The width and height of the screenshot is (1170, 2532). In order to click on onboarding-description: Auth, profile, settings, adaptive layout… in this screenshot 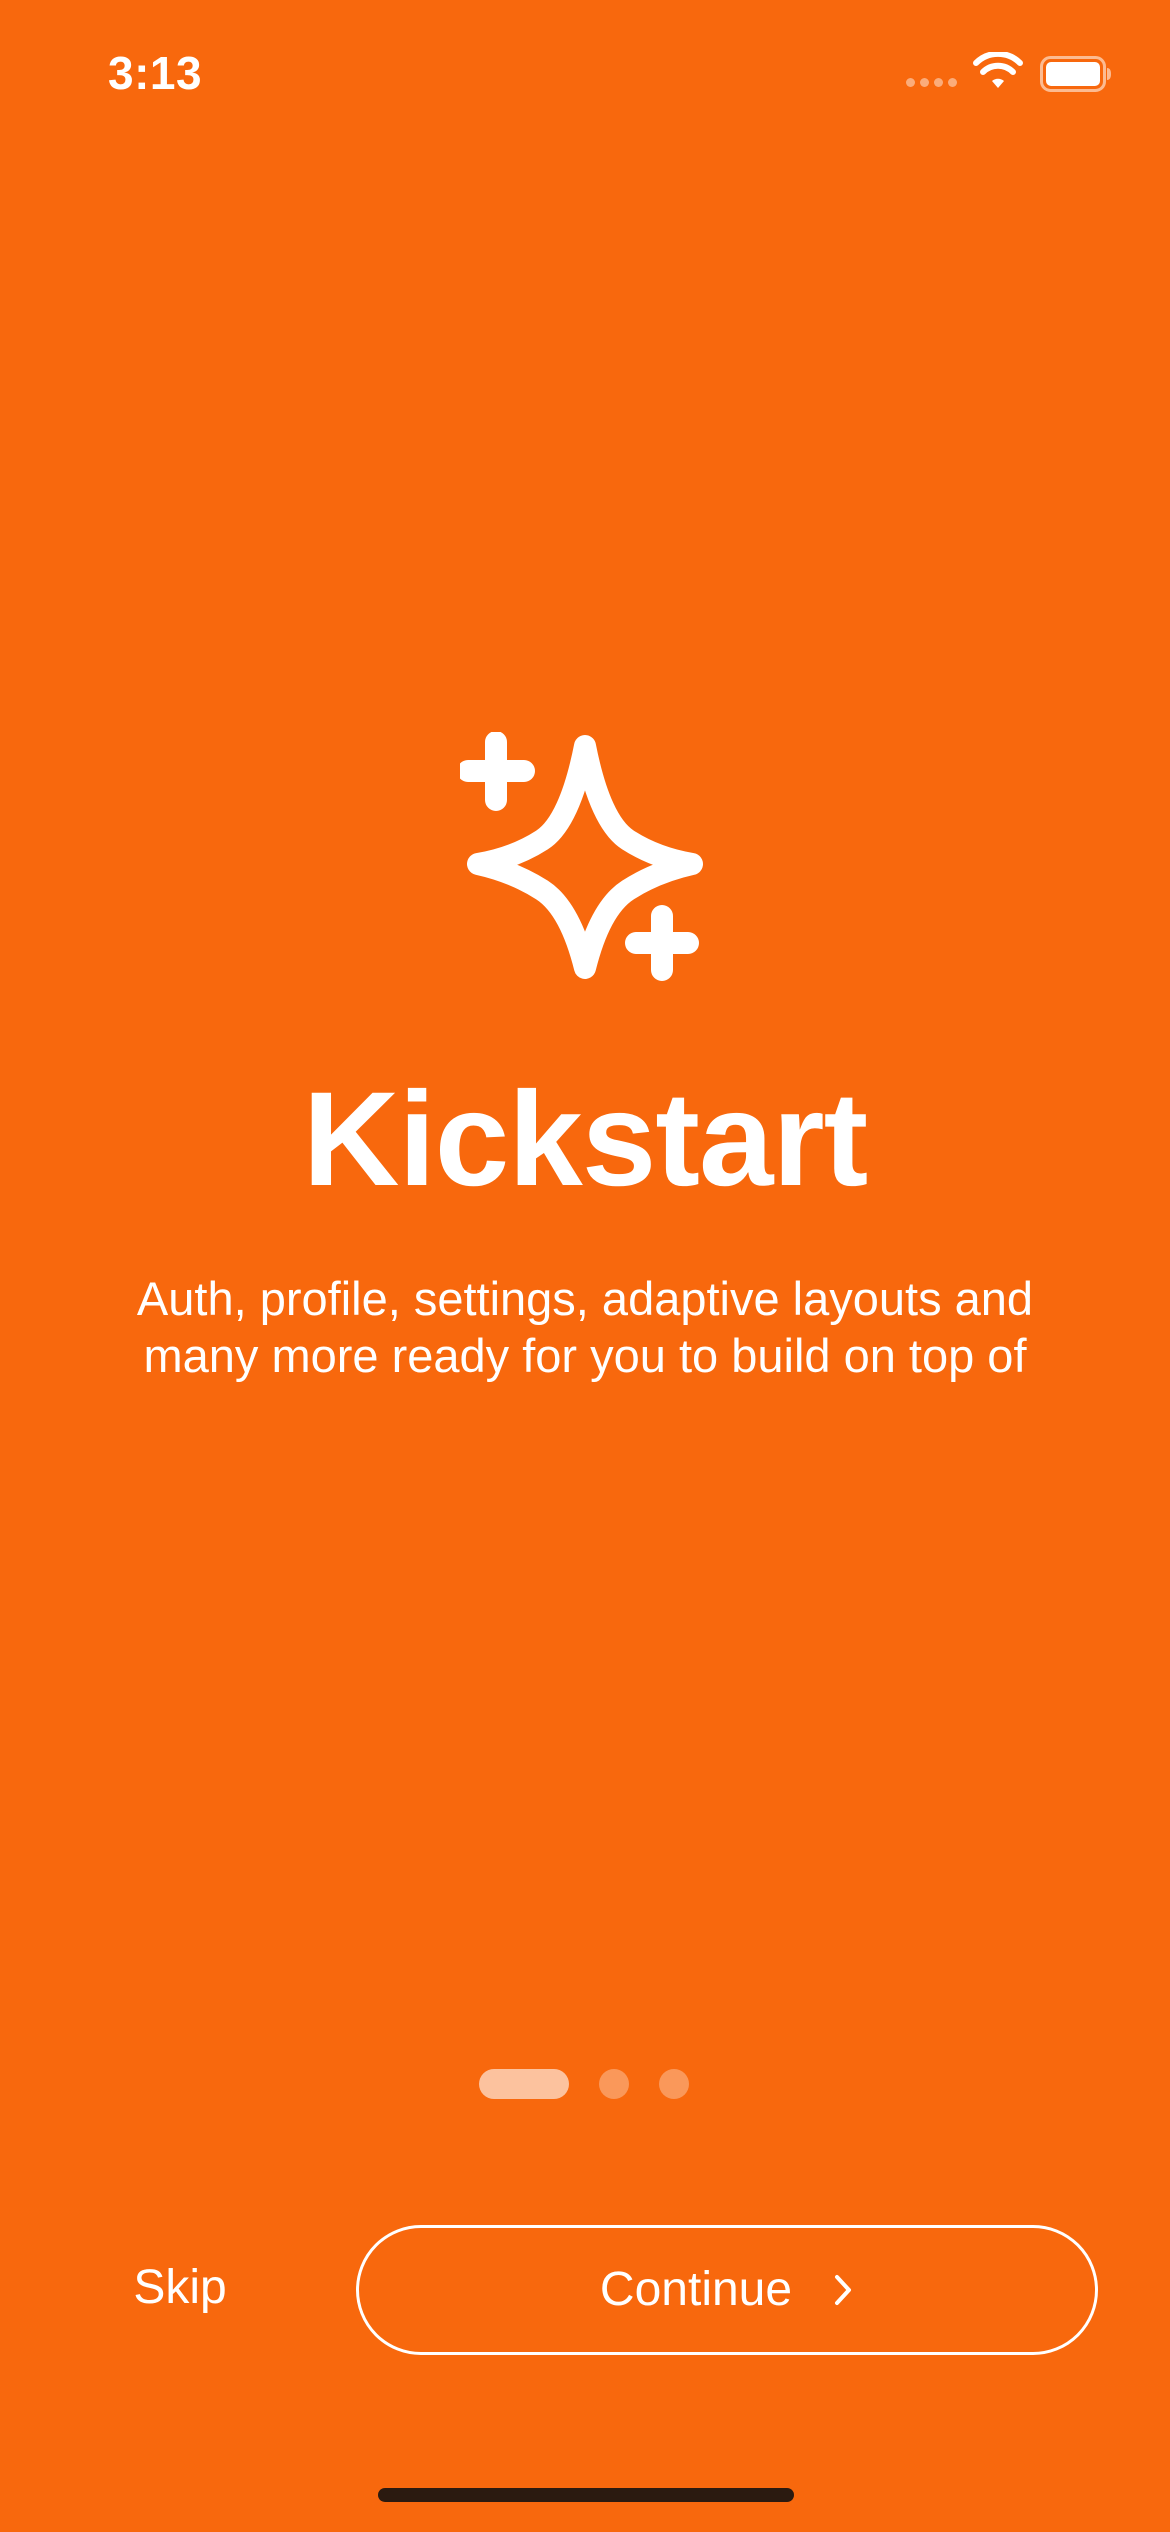, I will do `click(585, 1327)`.